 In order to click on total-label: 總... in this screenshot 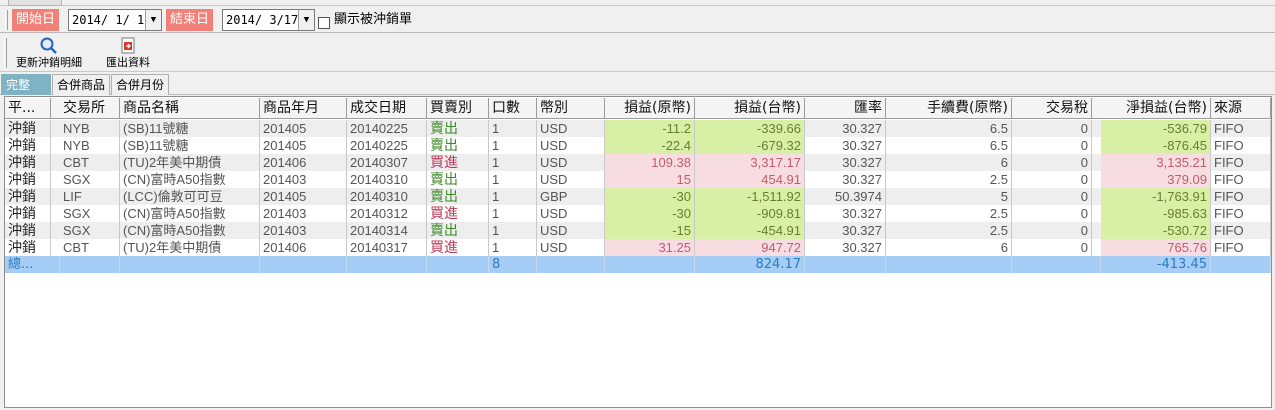, I will do `click(32, 264)`.